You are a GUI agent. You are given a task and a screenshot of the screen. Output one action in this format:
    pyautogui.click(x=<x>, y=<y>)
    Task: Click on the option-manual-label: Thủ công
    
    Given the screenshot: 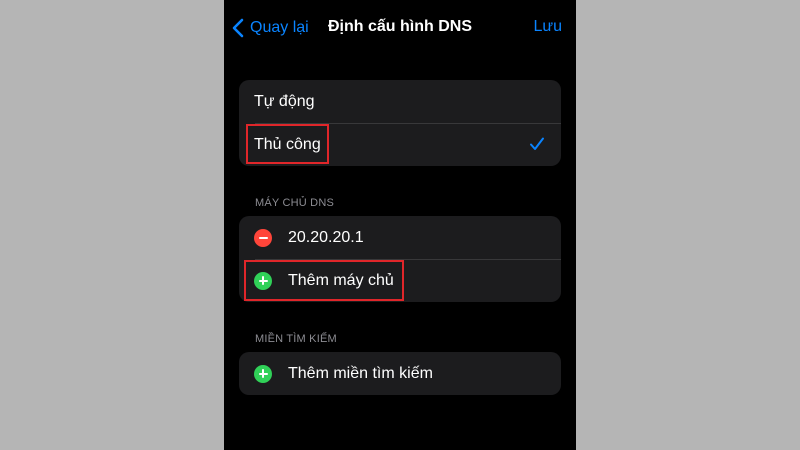 What is the action you would take?
    pyautogui.click(x=287, y=144)
    